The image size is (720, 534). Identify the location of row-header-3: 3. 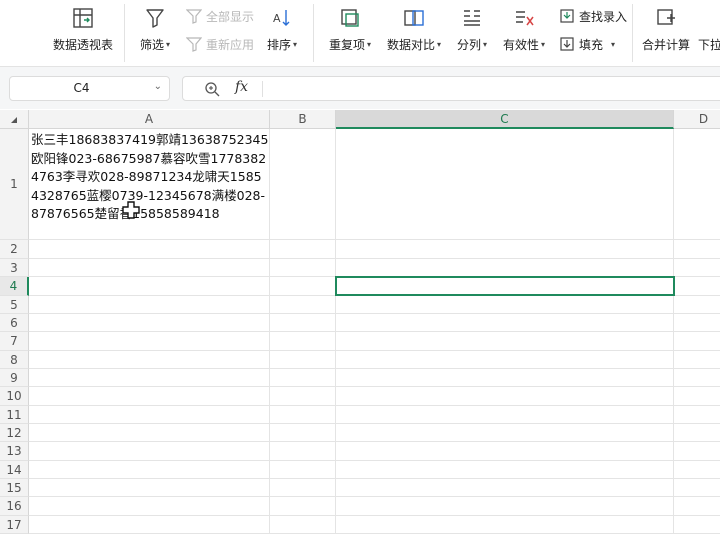
(14, 268).